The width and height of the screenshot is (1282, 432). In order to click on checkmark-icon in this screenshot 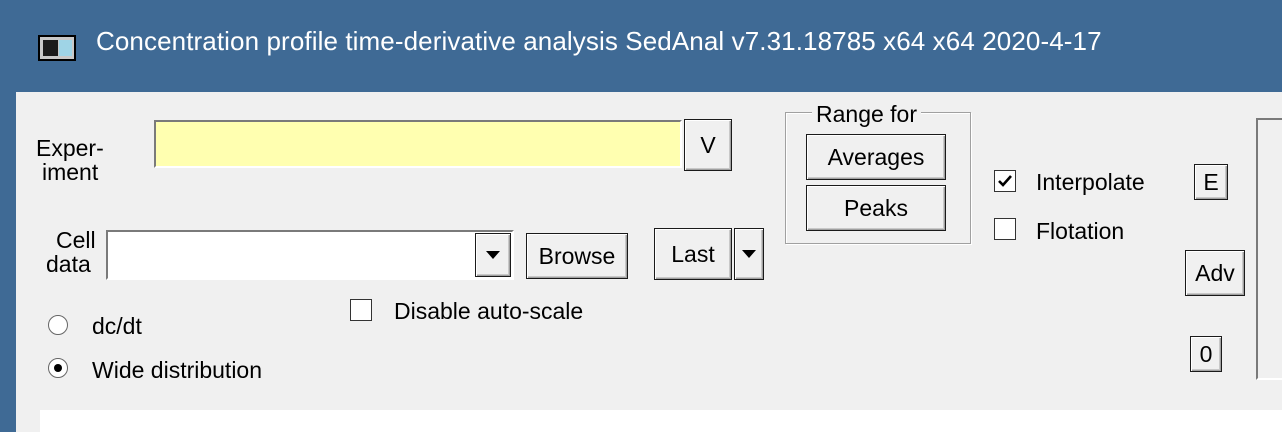, I will do `click(1005, 181)`.